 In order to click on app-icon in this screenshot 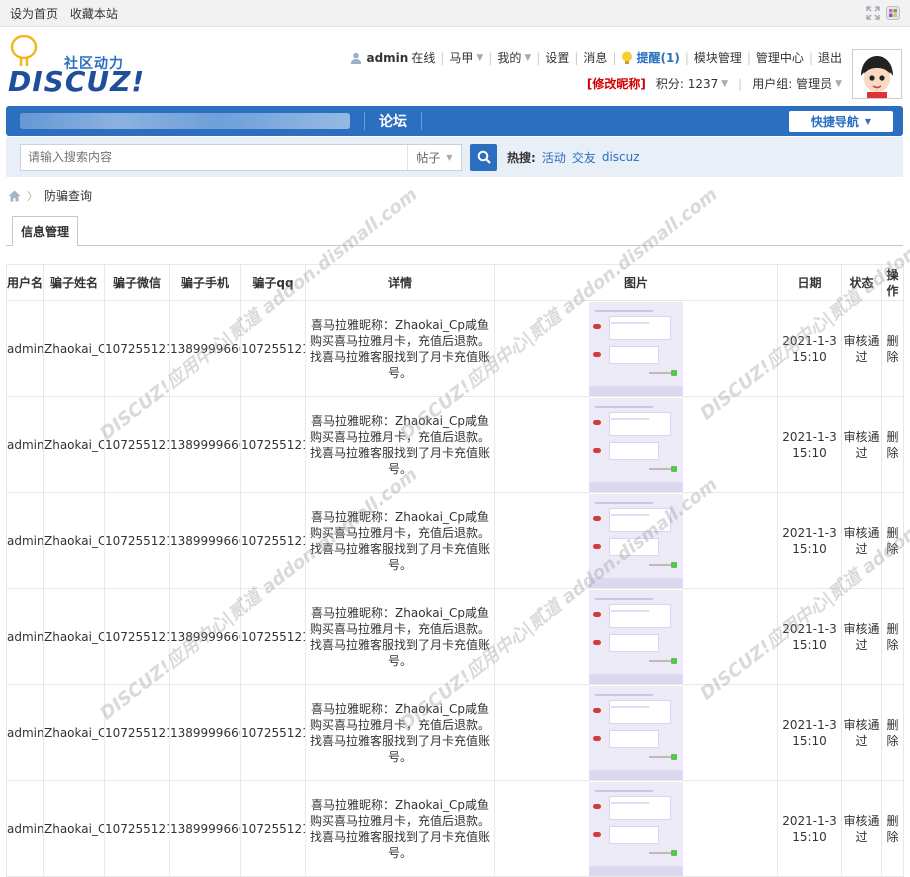, I will do `click(893, 13)`.